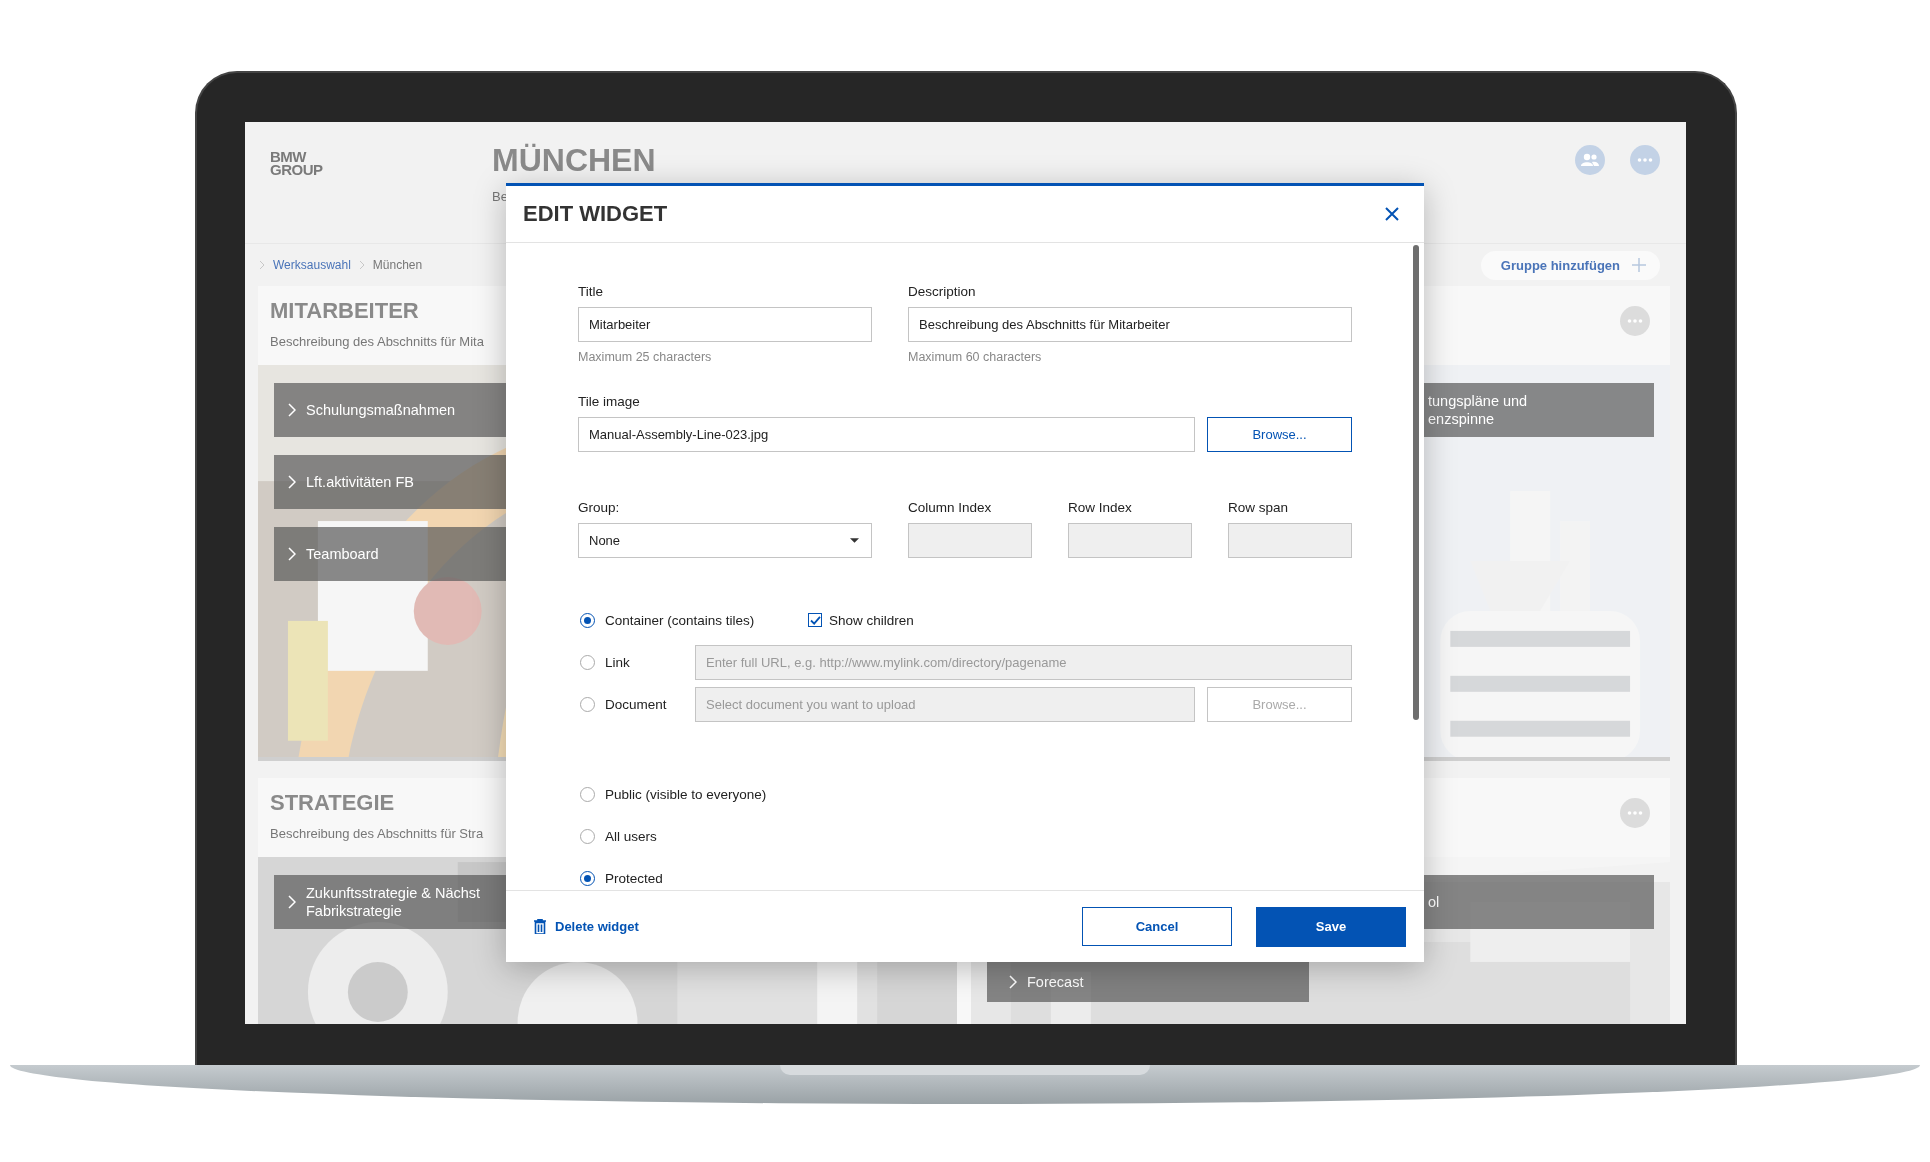 This screenshot has height=1162, width=1930. I want to click on radio-label: All users, so click(631, 836).